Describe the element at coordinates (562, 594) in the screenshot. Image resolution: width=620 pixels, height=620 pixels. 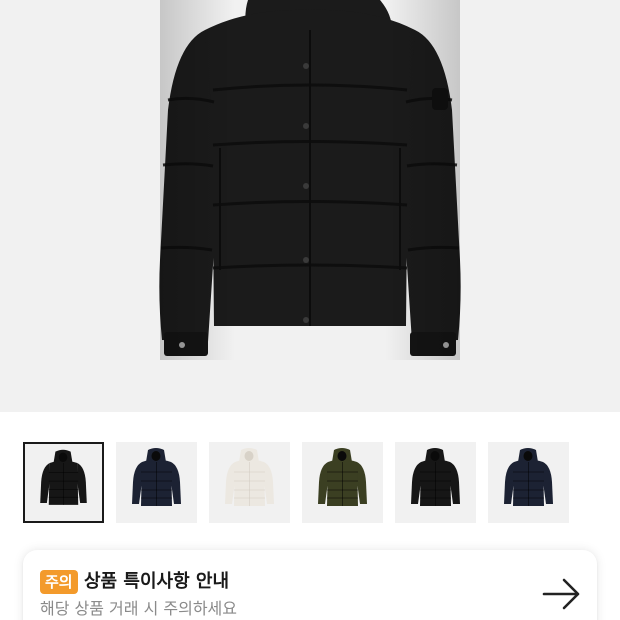
I see `arrow-right-icon` at that location.